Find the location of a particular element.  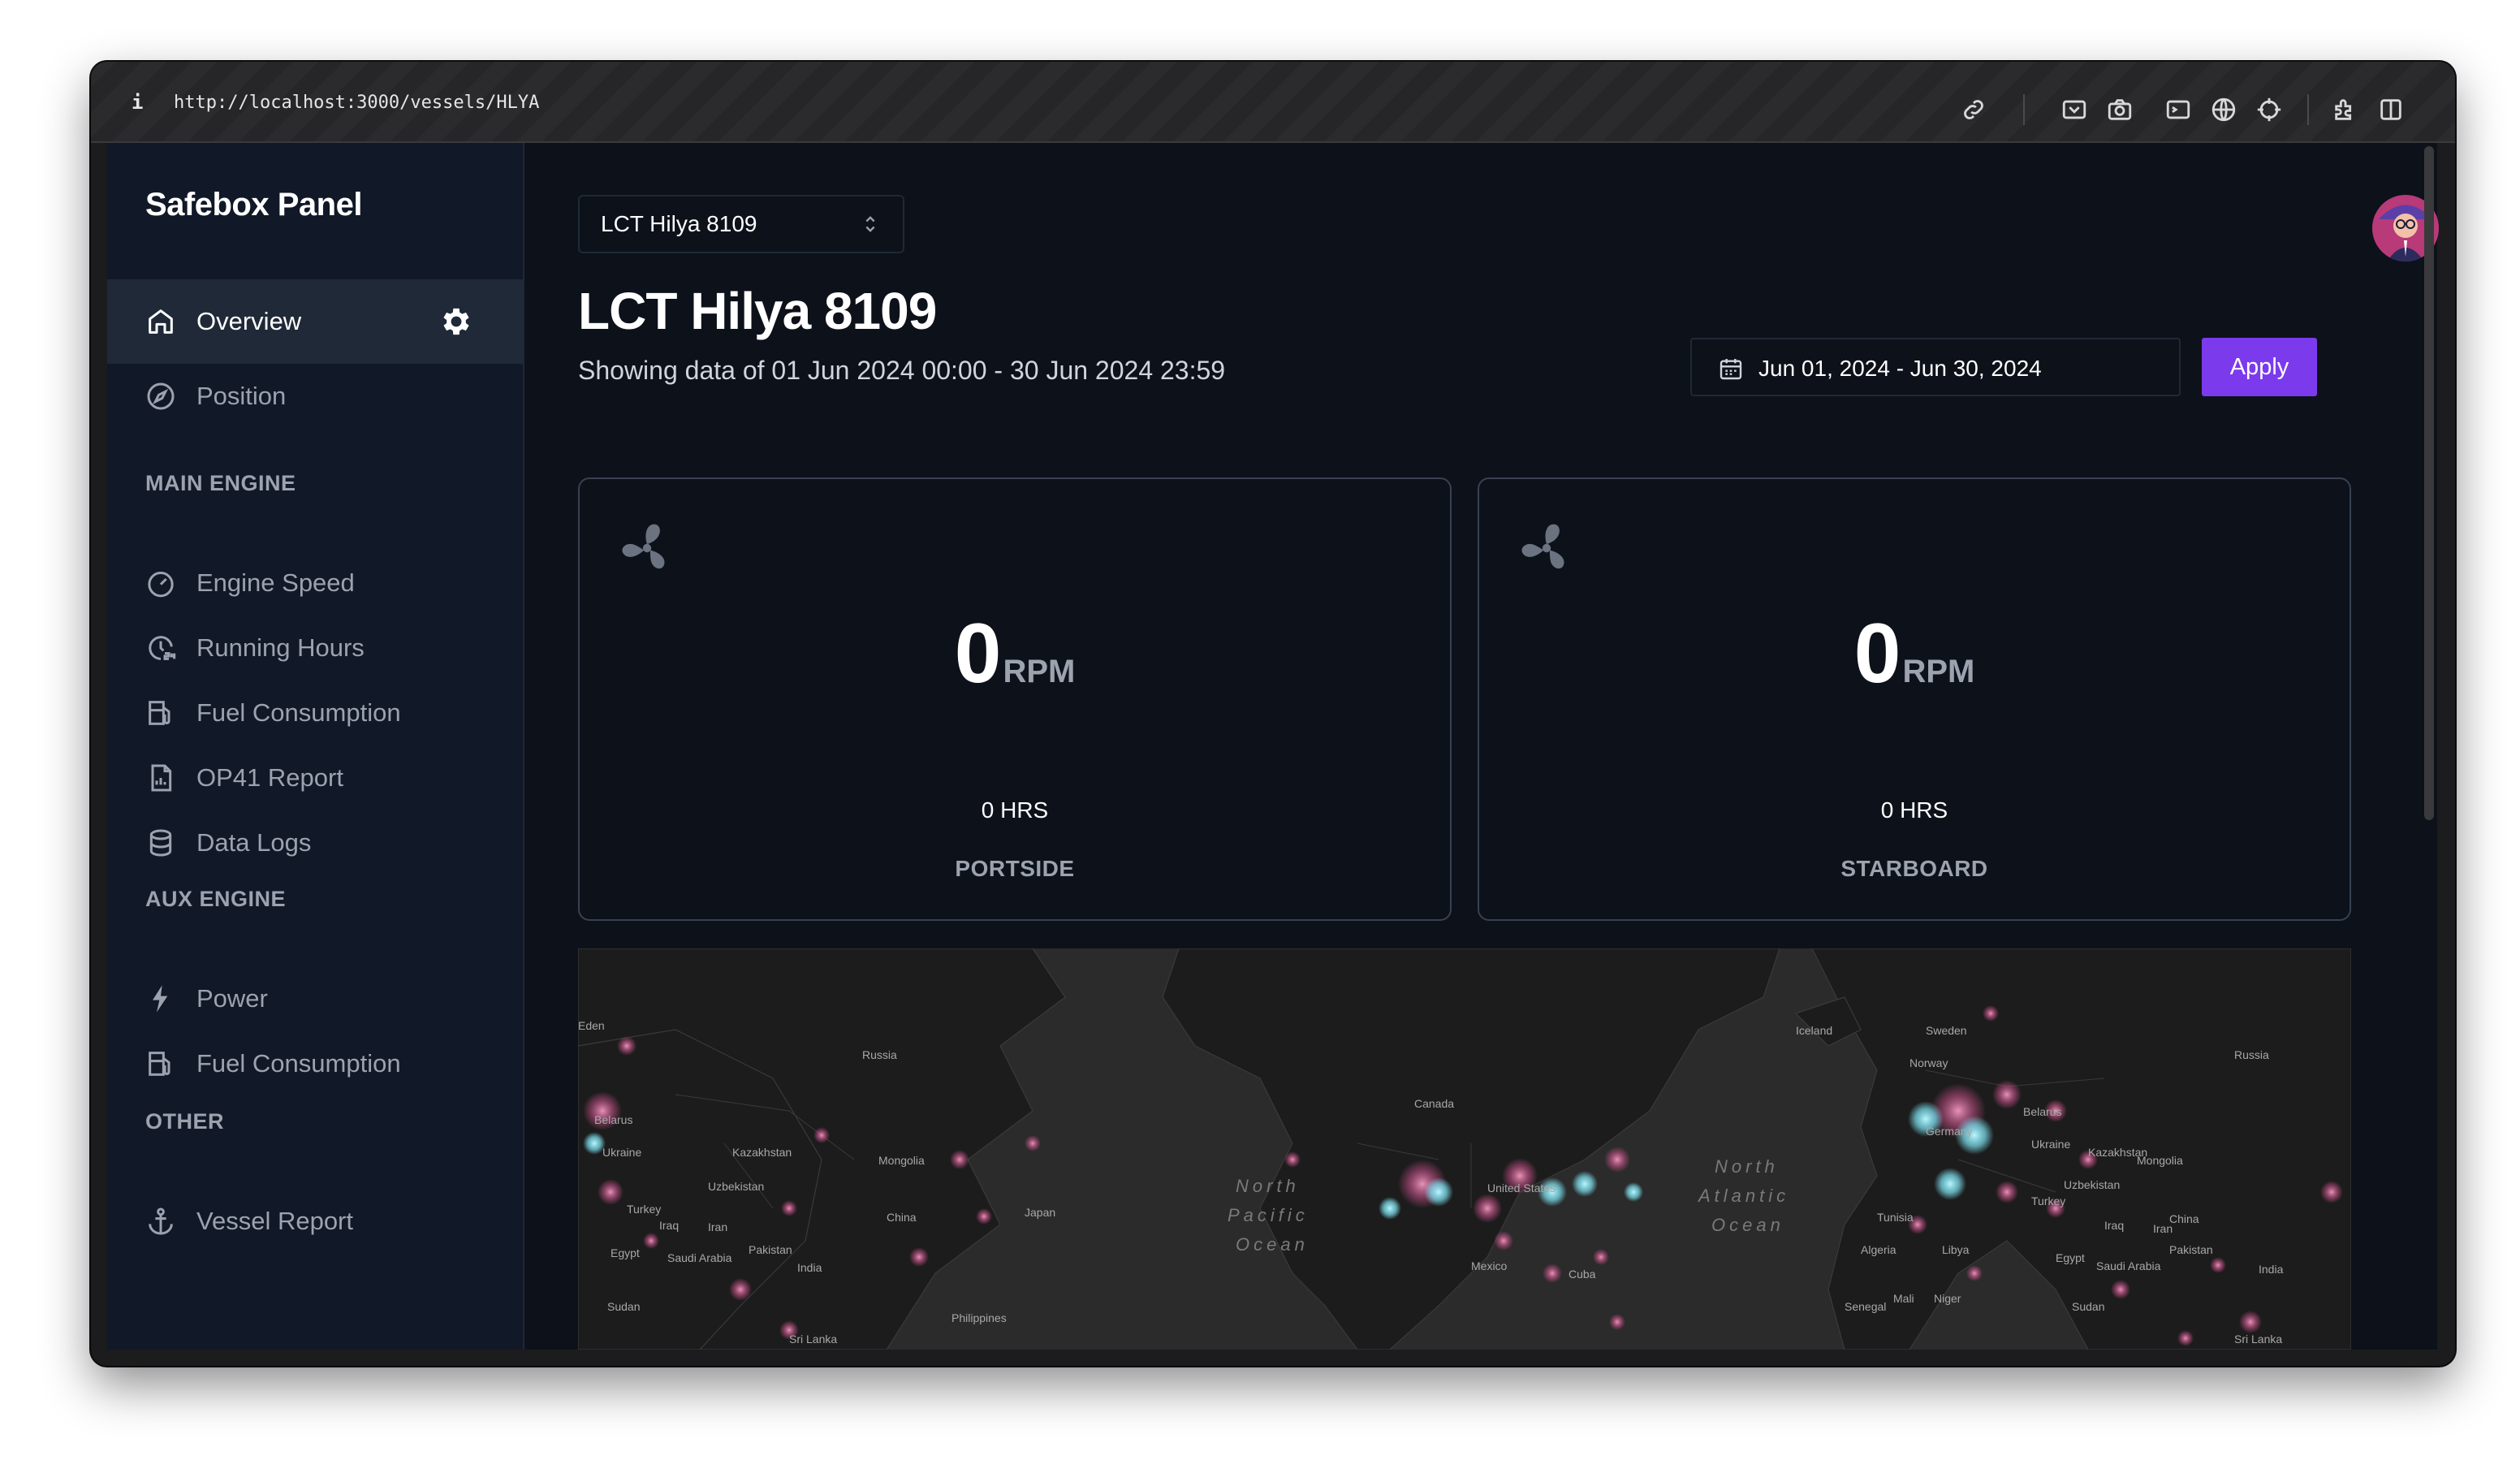

chevron-up-down-icon is located at coordinates (870, 226).